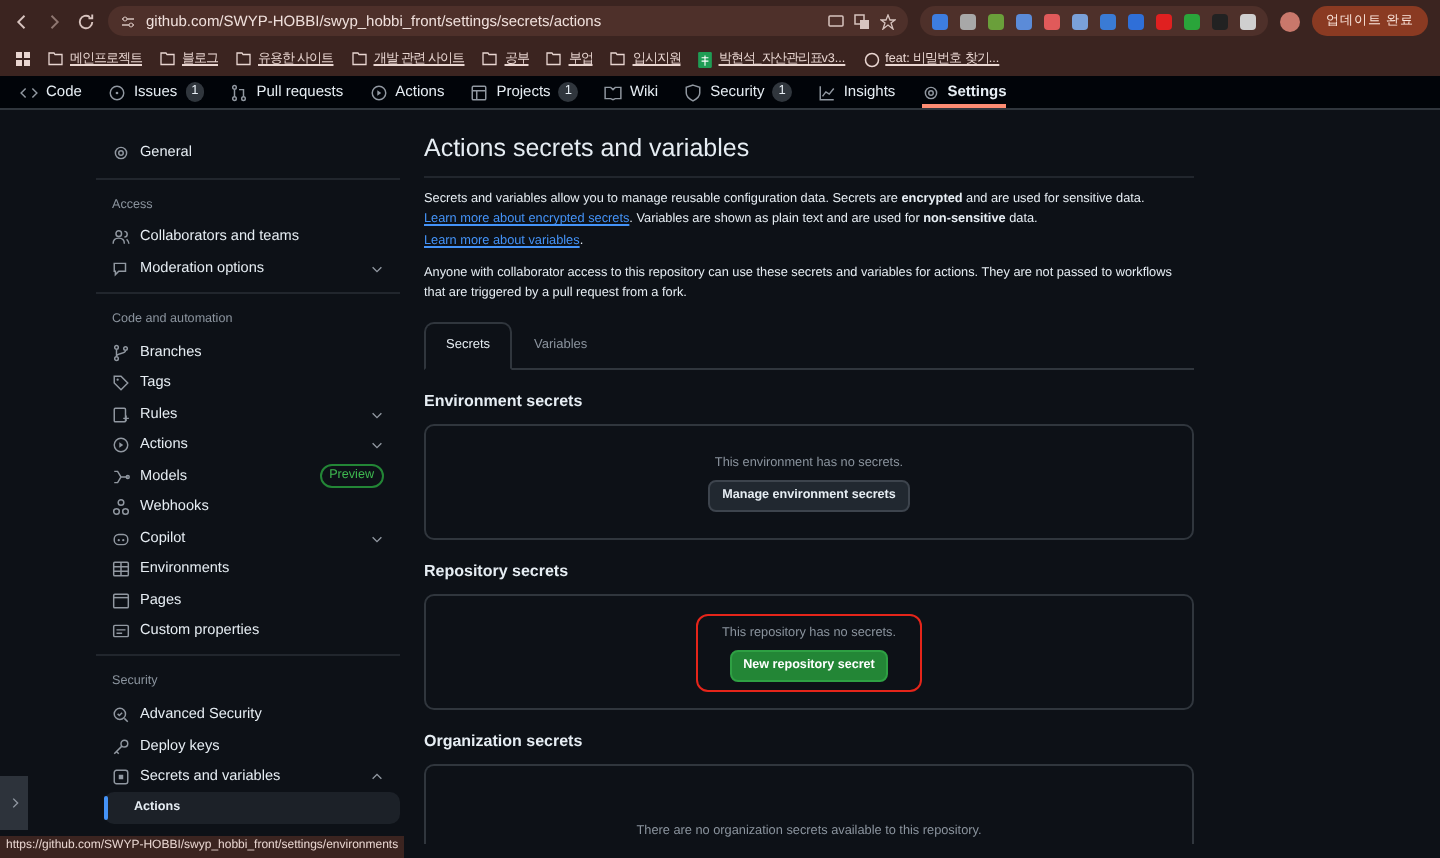 The image size is (1440, 858). Describe the element at coordinates (121, 631) in the screenshot. I see `note-icon` at that location.